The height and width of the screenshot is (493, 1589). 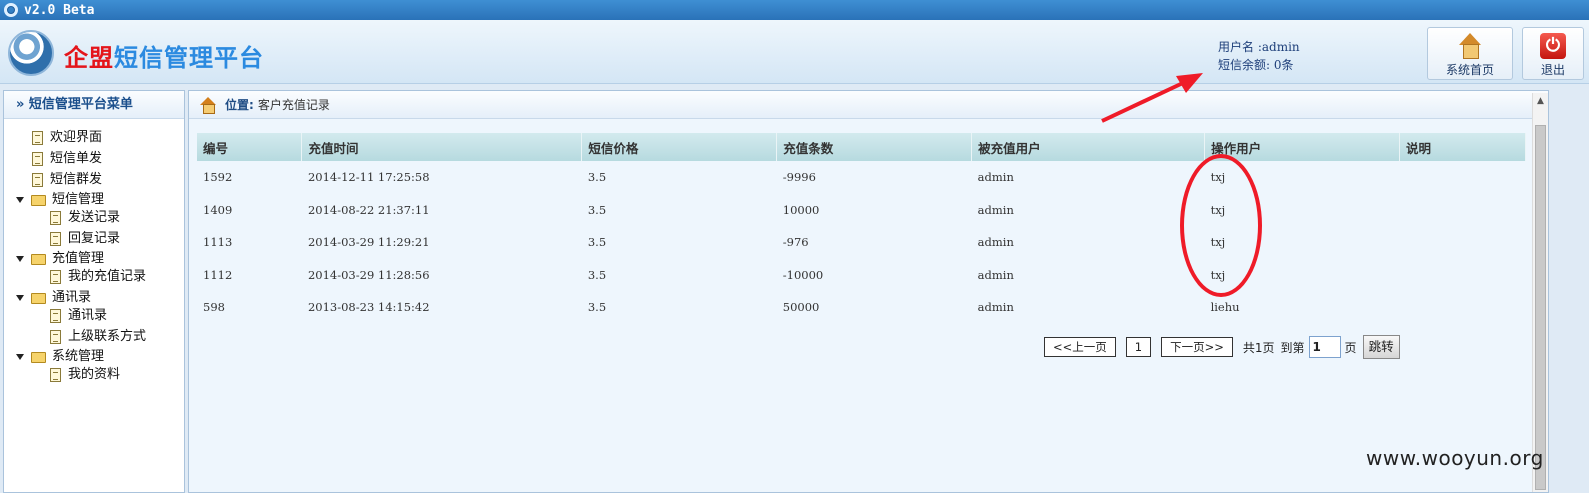 I want to click on menu-label: 短信单发, so click(x=76, y=158).